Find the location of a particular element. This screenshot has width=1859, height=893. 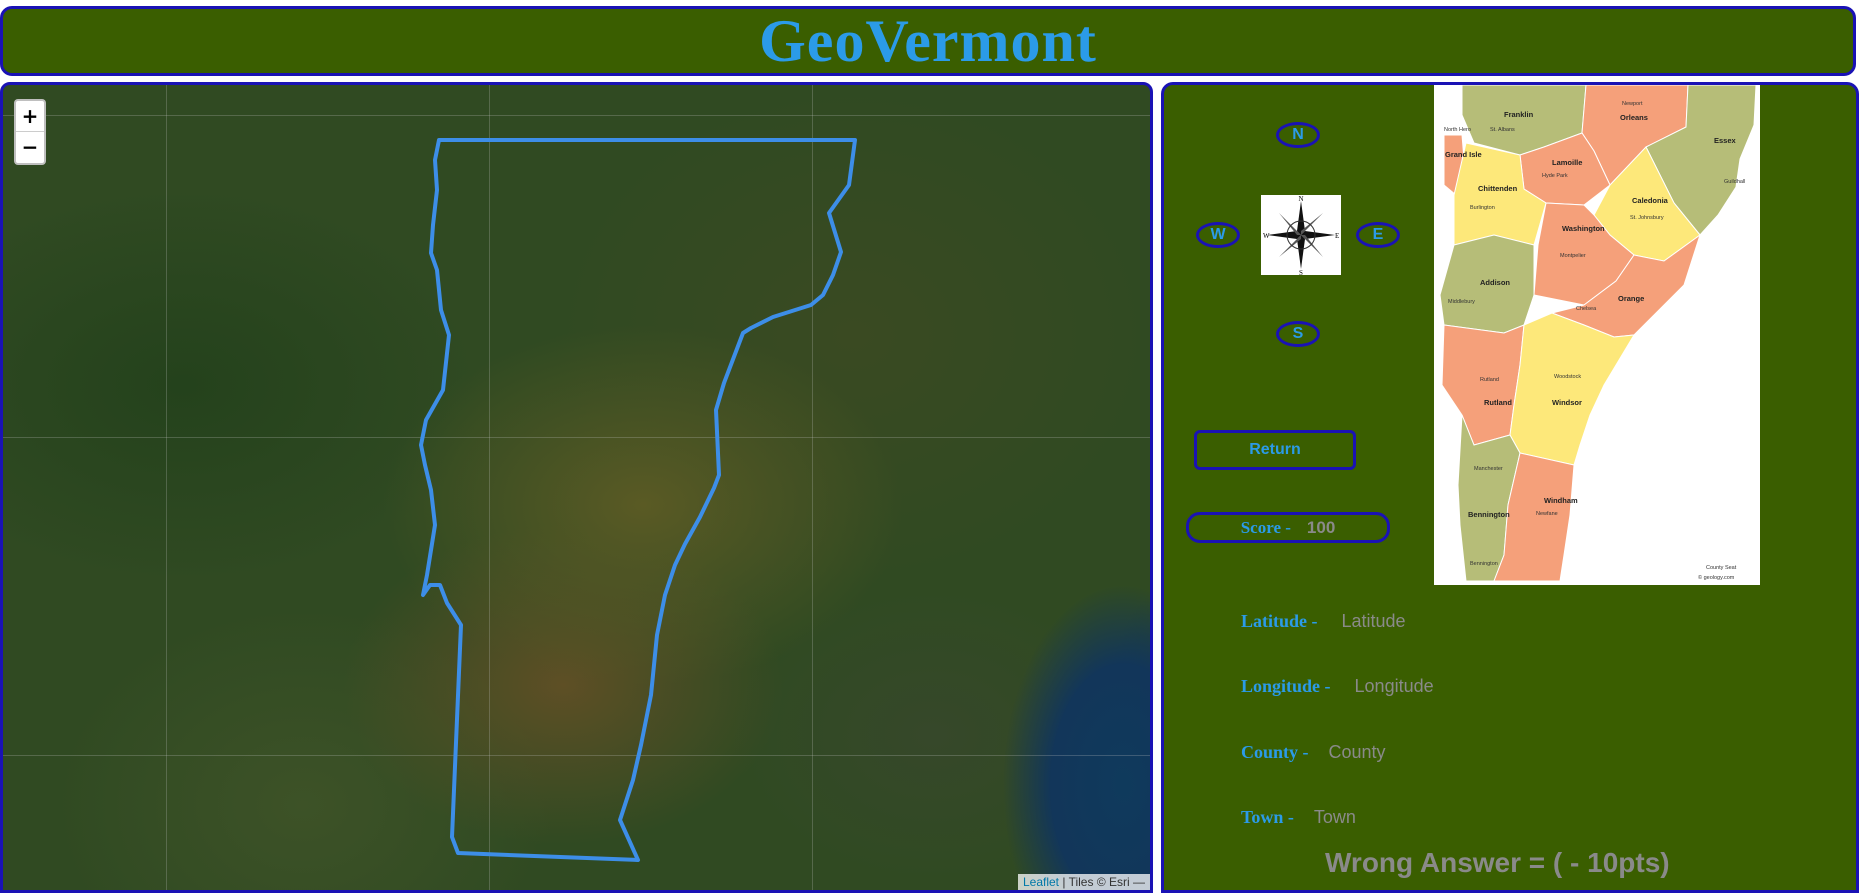

west-button: W is located at coordinates (1218, 235).